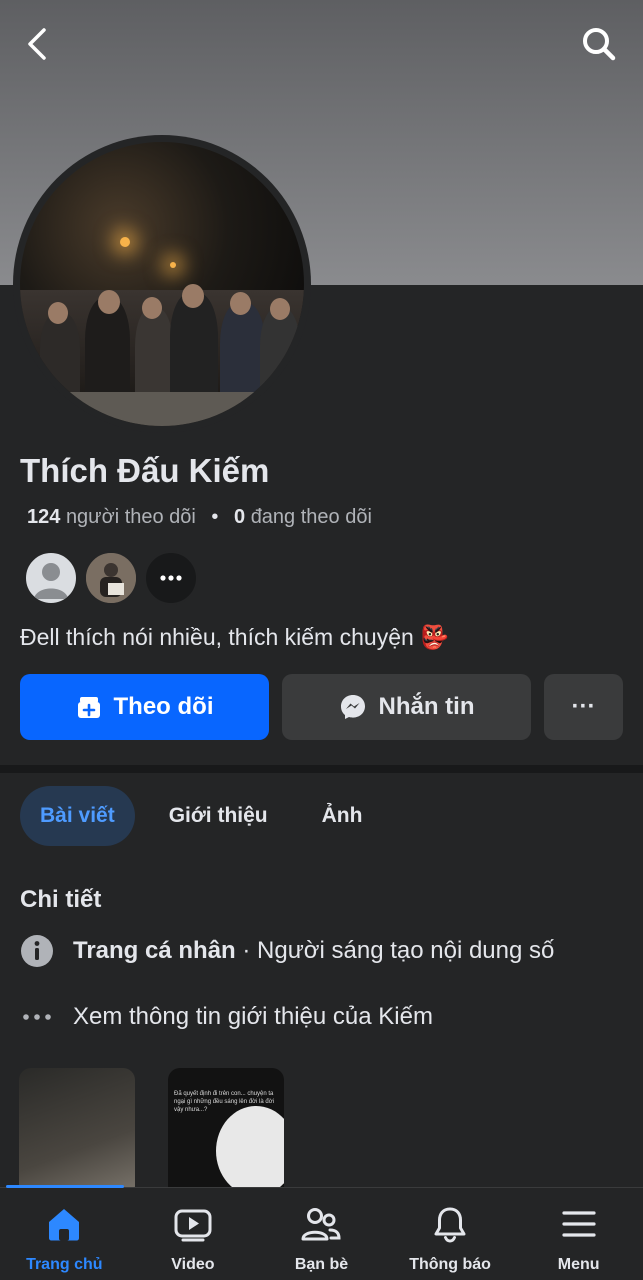 This screenshot has height=1280, width=643. I want to click on follow-badge-icon, so click(88, 707).